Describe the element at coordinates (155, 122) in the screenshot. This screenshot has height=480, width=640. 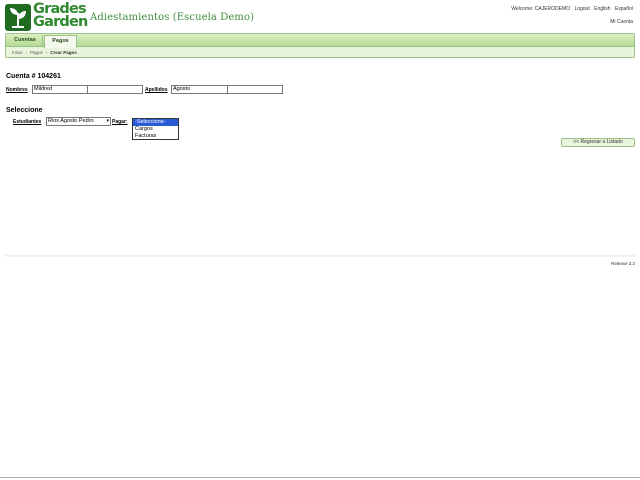
I see `pagar-option-seleccione: -Seleccione-` at that location.